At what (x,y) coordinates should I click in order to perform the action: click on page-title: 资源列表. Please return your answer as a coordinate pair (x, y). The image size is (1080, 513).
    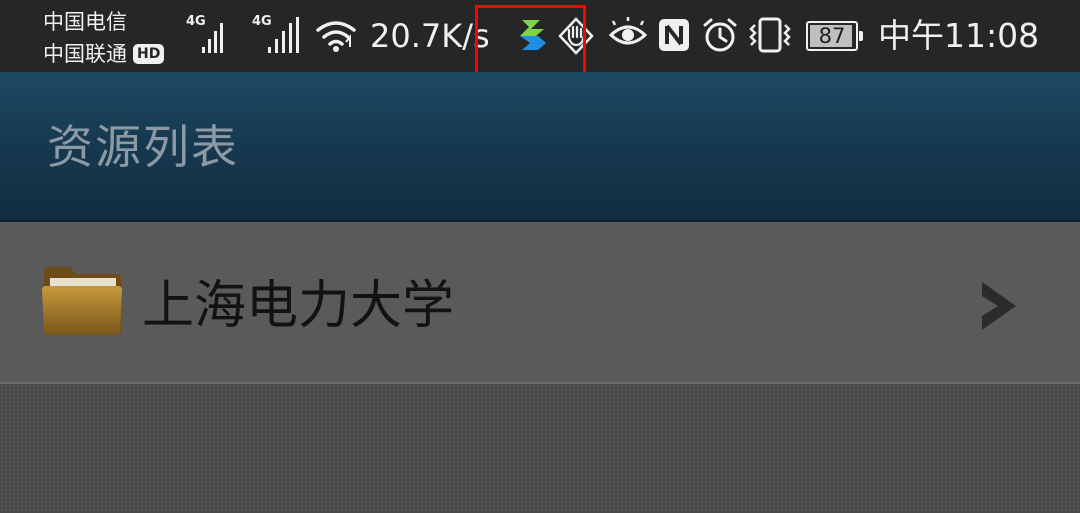
    Looking at the image, I should click on (143, 147).